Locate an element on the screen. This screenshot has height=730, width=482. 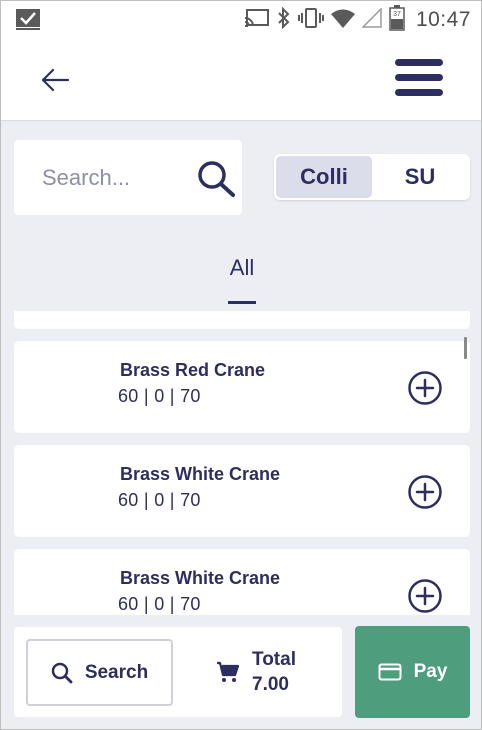
search-button: Search is located at coordinates (99, 672).